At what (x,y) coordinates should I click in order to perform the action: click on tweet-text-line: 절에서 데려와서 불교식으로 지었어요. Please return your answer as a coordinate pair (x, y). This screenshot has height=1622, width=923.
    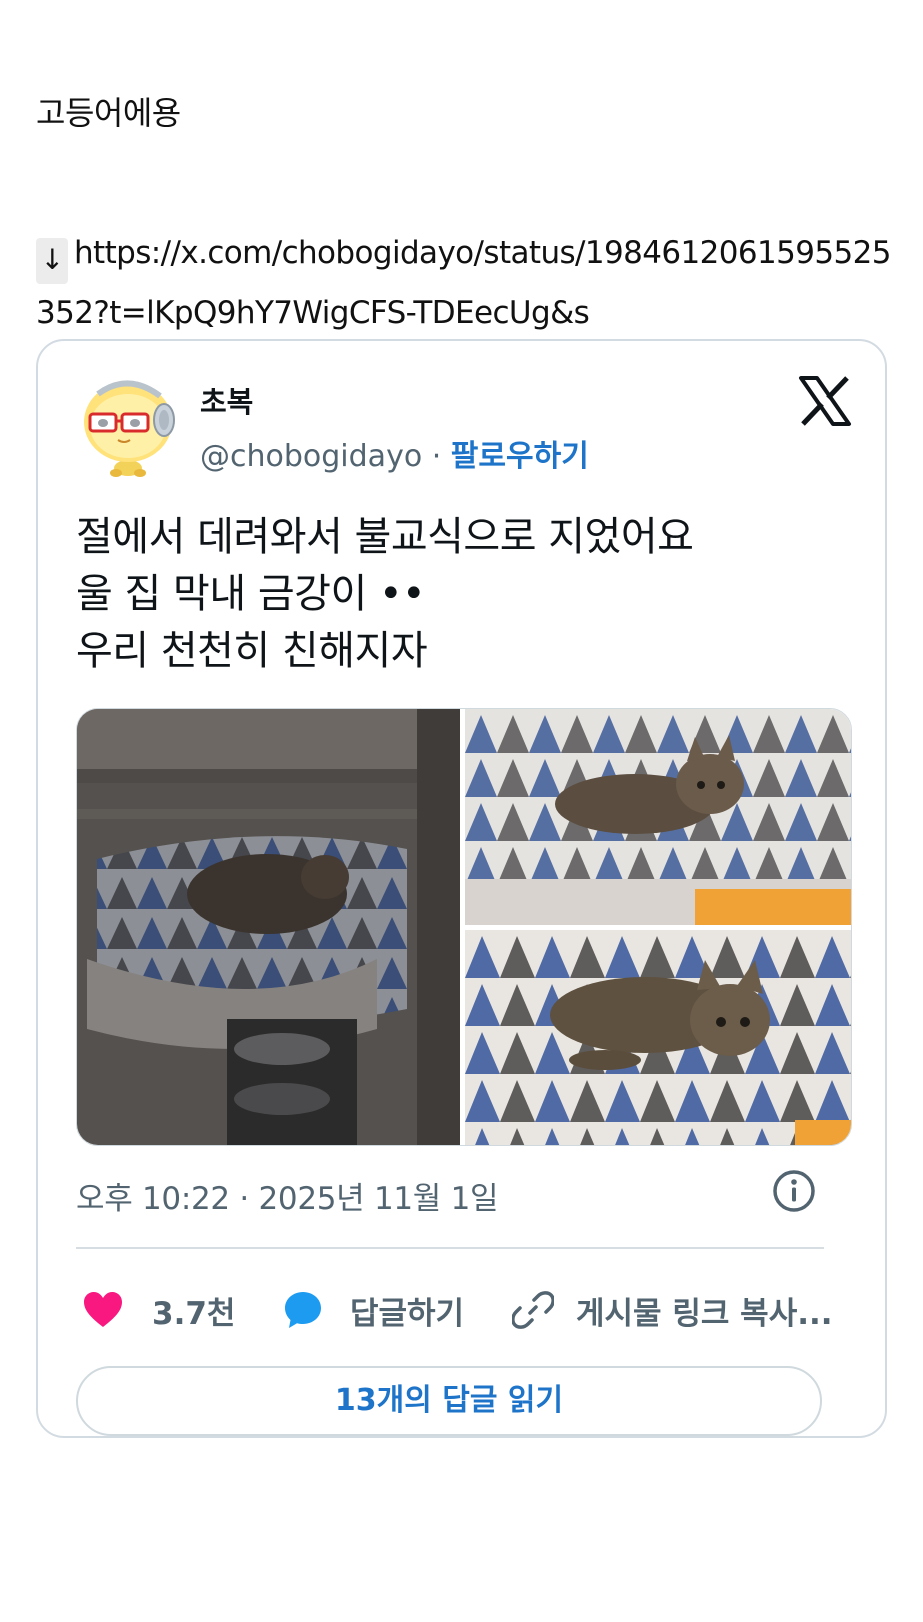
    Looking at the image, I should click on (385, 537).